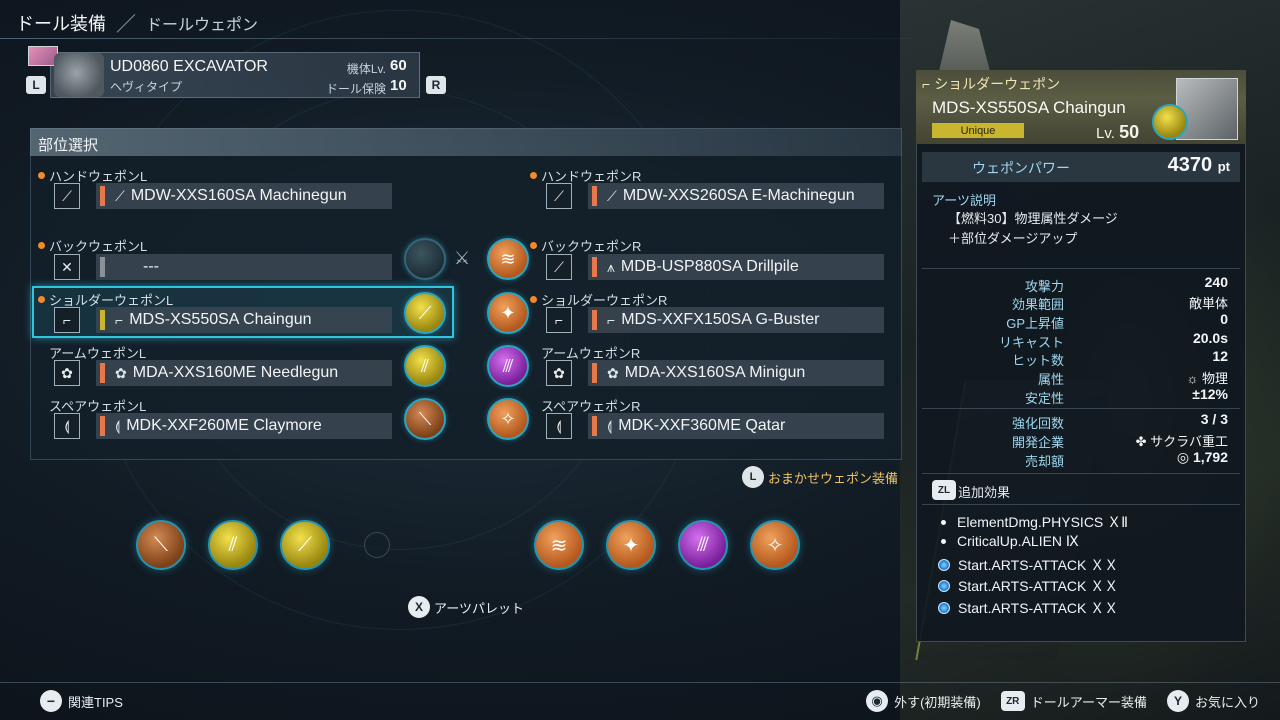  What do you see at coordinates (479, 608) in the screenshot?
I see `arts-palette-label: アーツパレット` at bounding box center [479, 608].